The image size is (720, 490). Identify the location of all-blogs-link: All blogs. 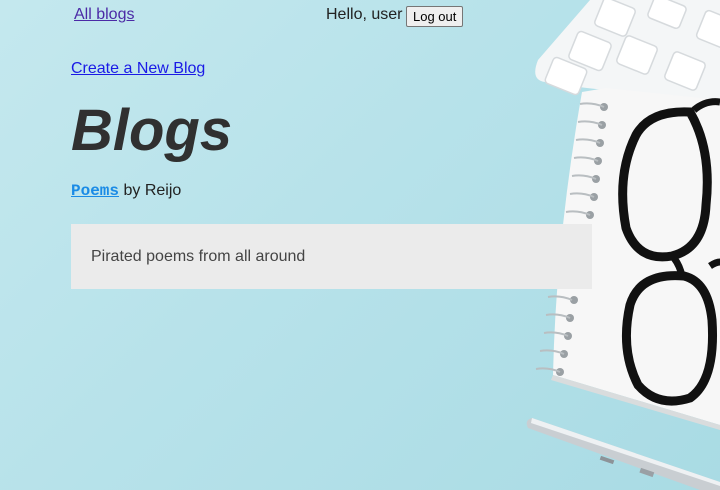
(104, 15).